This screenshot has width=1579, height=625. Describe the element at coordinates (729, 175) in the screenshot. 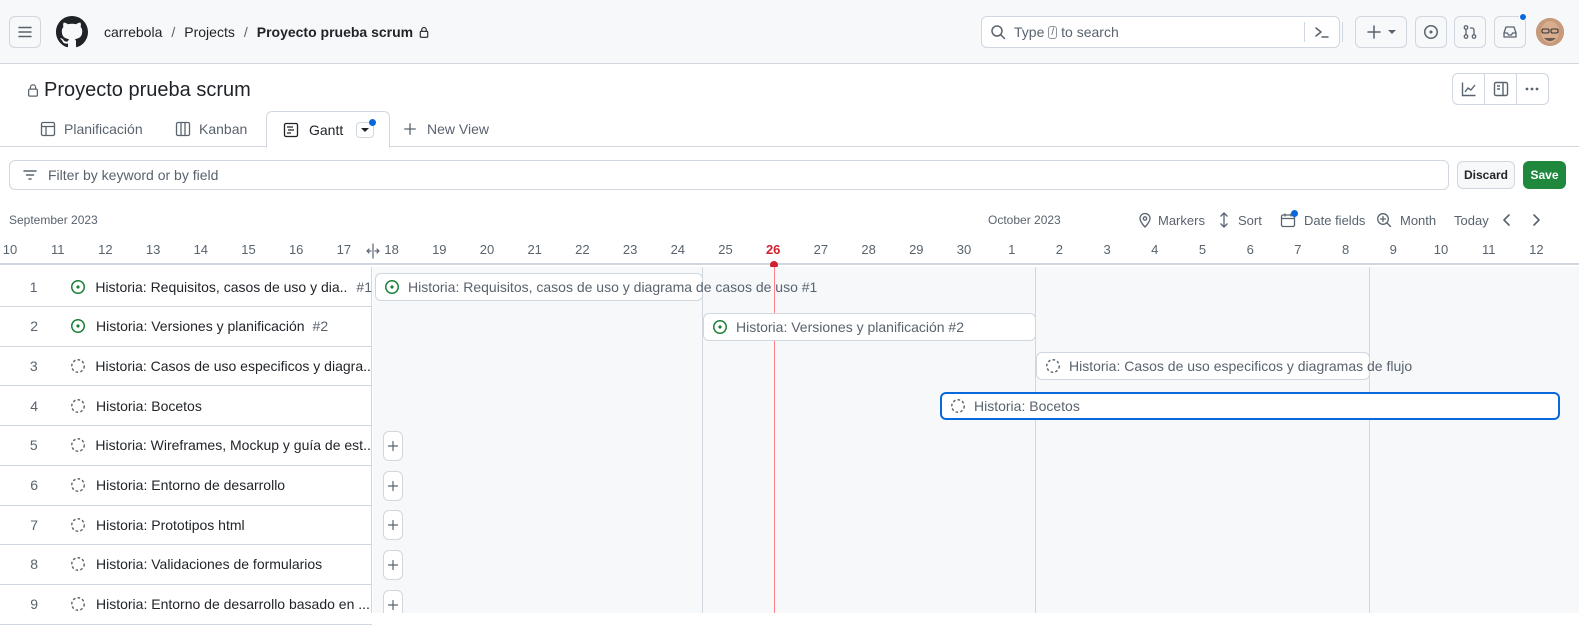

I see `filter-input: Filter by keyword or by field` at that location.